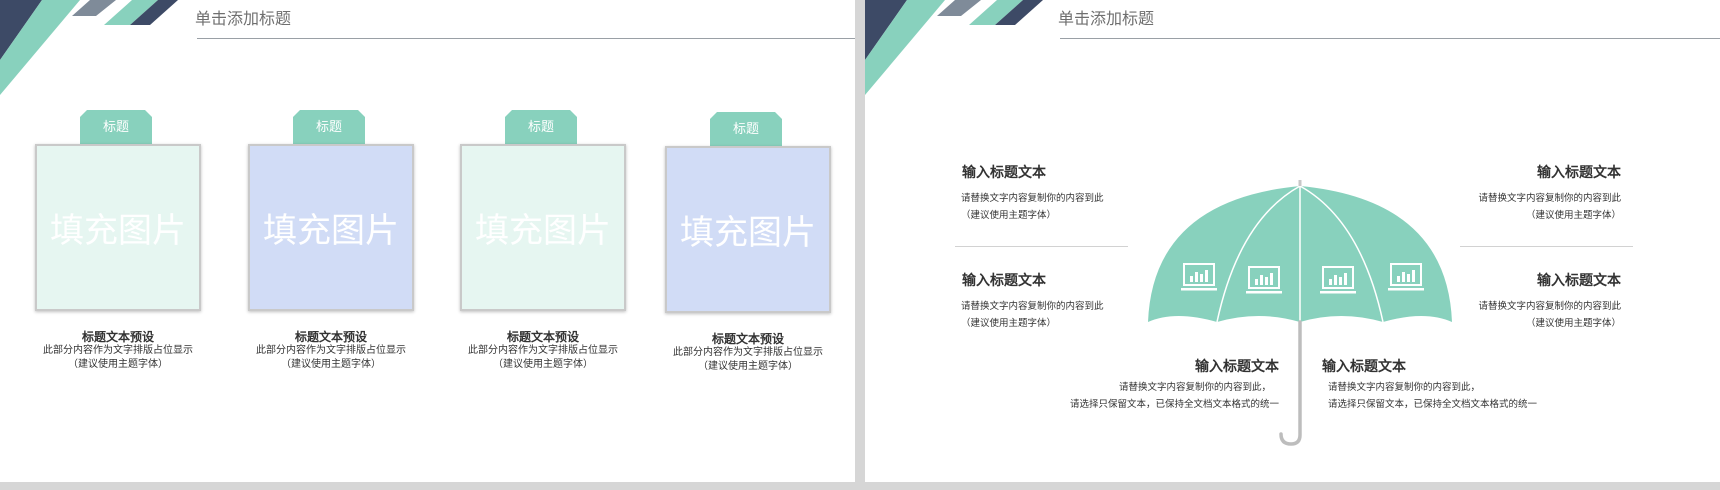 This screenshot has width=1720, height=490. What do you see at coordinates (243, 17) in the screenshot?
I see `slide-title: 单击添加标题` at bounding box center [243, 17].